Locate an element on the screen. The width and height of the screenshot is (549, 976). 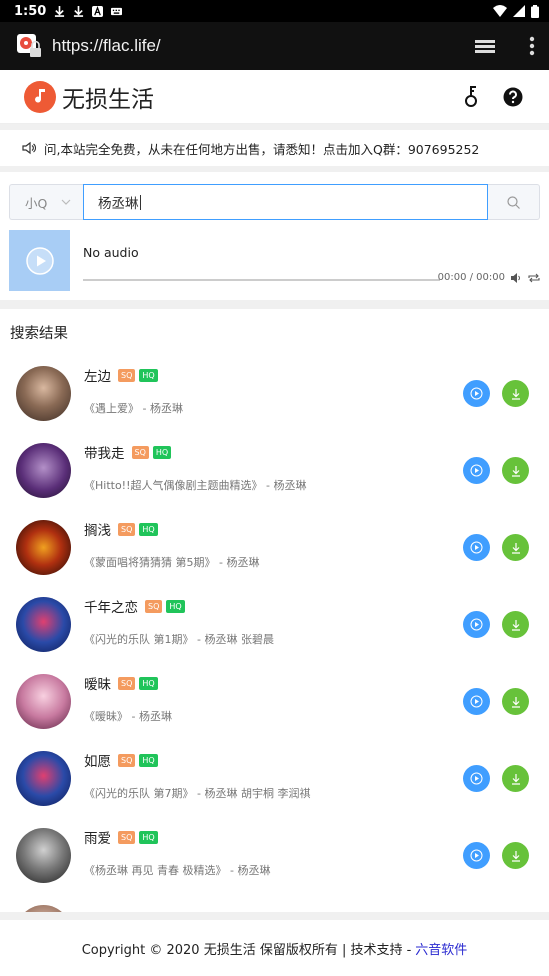
notice-bar: 问,本站完全免费，从未在任何地方出售，请悉知！点击加入Q群：907695252 is located at coordinates (274, 148).